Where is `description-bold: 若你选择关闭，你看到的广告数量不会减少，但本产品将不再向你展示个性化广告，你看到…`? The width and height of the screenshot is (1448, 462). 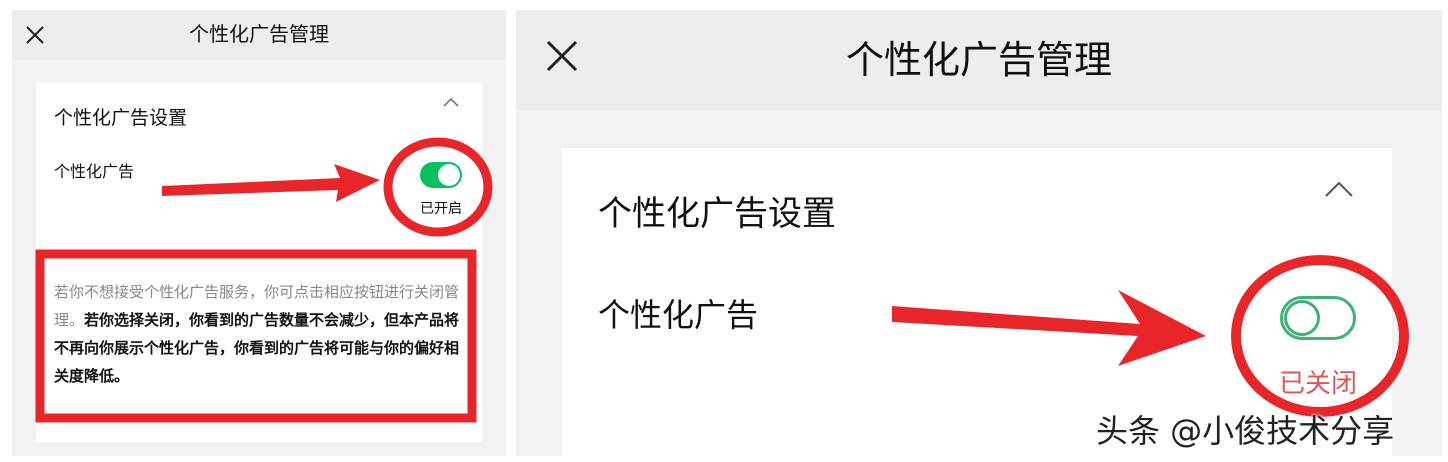 description-bold: 若你选择关闭，你看到的广告数量不会减少，但本产品将不再向你展示个性化广告，你看到… is located at coordinates (257, 348).